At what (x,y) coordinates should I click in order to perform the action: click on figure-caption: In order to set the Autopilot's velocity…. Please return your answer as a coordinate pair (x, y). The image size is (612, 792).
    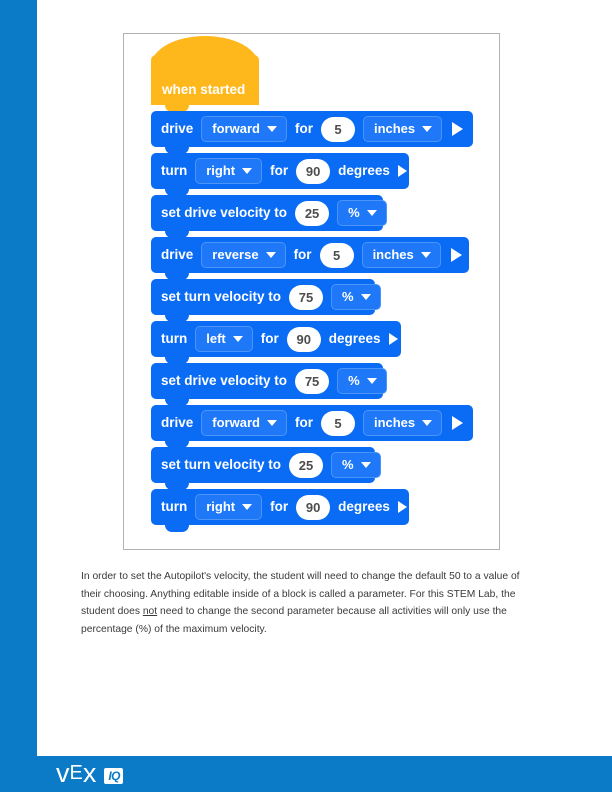
    Looking at the image, I should click on (309, 603).